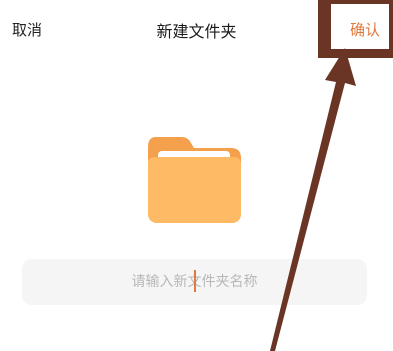 The image size is (393, 351). Describe the element at coordinates (194, 180) in the screenshot. I see `folder-icon` at that location.